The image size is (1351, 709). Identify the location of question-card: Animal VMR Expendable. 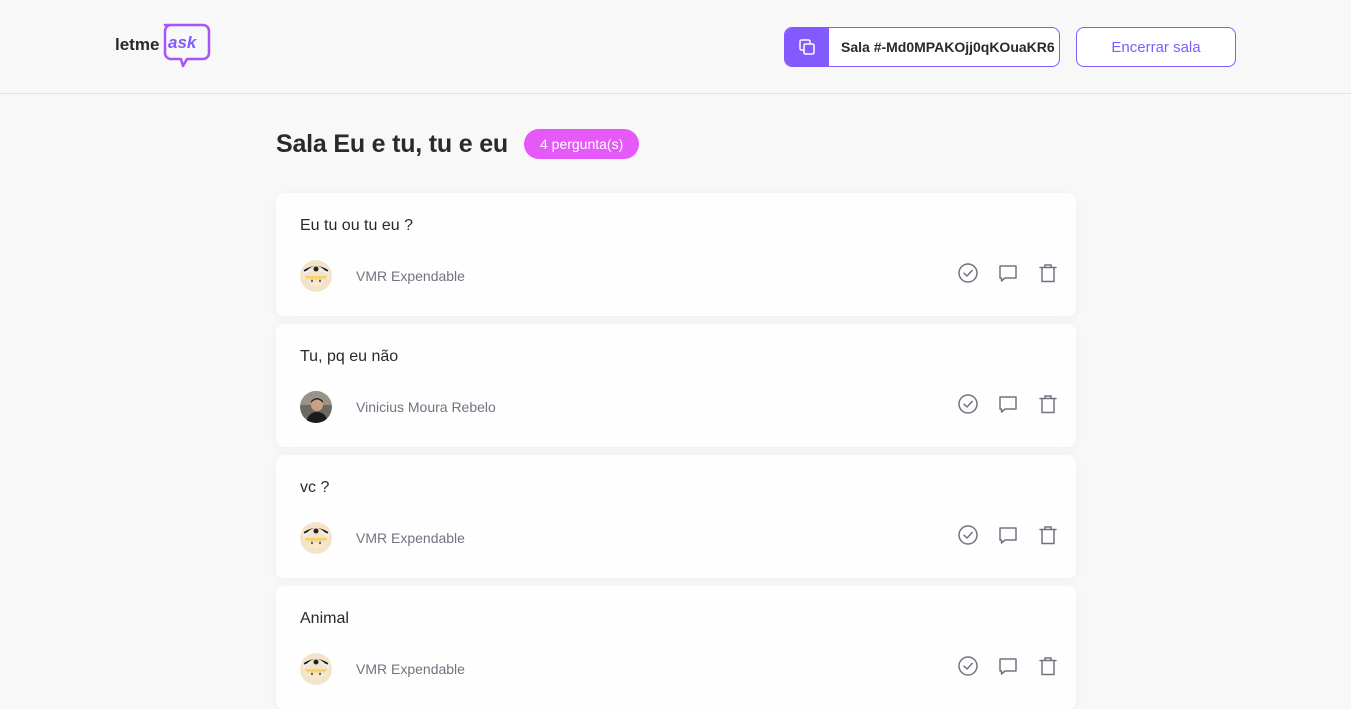
(676, 647).